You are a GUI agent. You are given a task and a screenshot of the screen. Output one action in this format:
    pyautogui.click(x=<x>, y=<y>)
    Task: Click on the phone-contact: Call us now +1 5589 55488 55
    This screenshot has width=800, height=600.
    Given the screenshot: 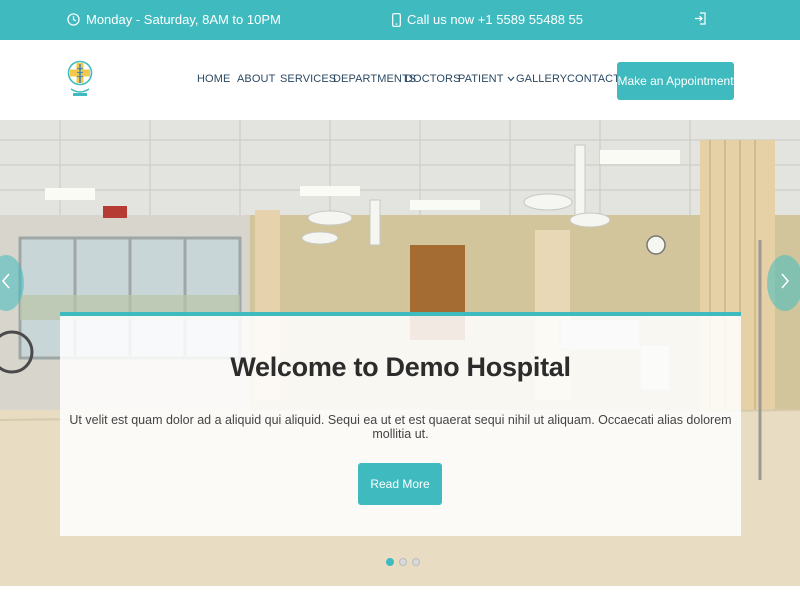 What is the action you would take?
    pyautogui.click(x=487, y=19)
    